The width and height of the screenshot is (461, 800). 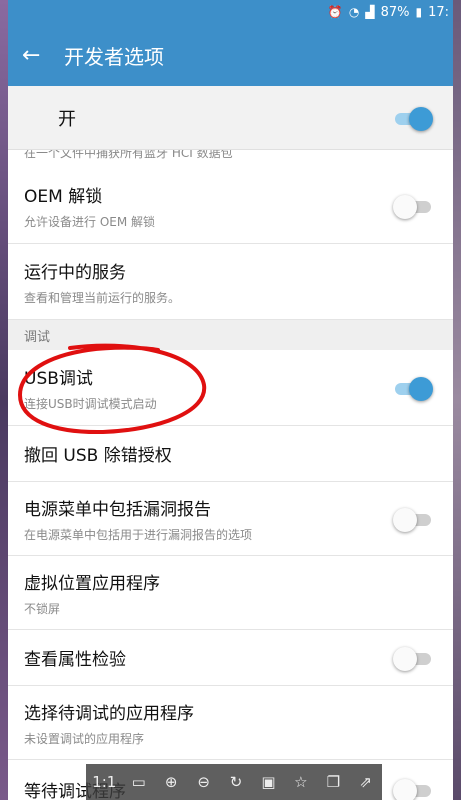 I want to click on desktop-edge-right, so click(x=457, y=400).